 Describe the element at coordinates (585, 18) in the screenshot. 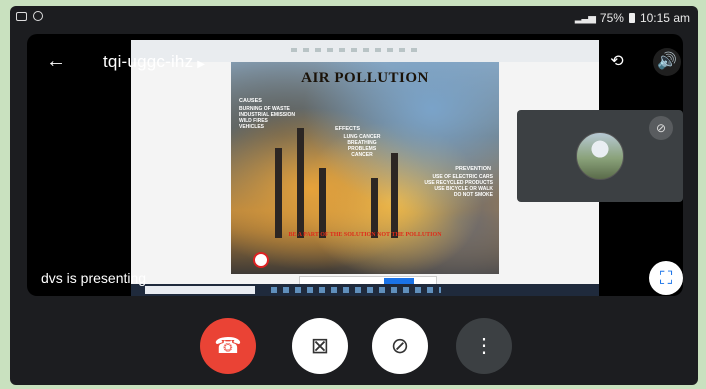

I see `signal-icon: ▂▃▅` at that location.